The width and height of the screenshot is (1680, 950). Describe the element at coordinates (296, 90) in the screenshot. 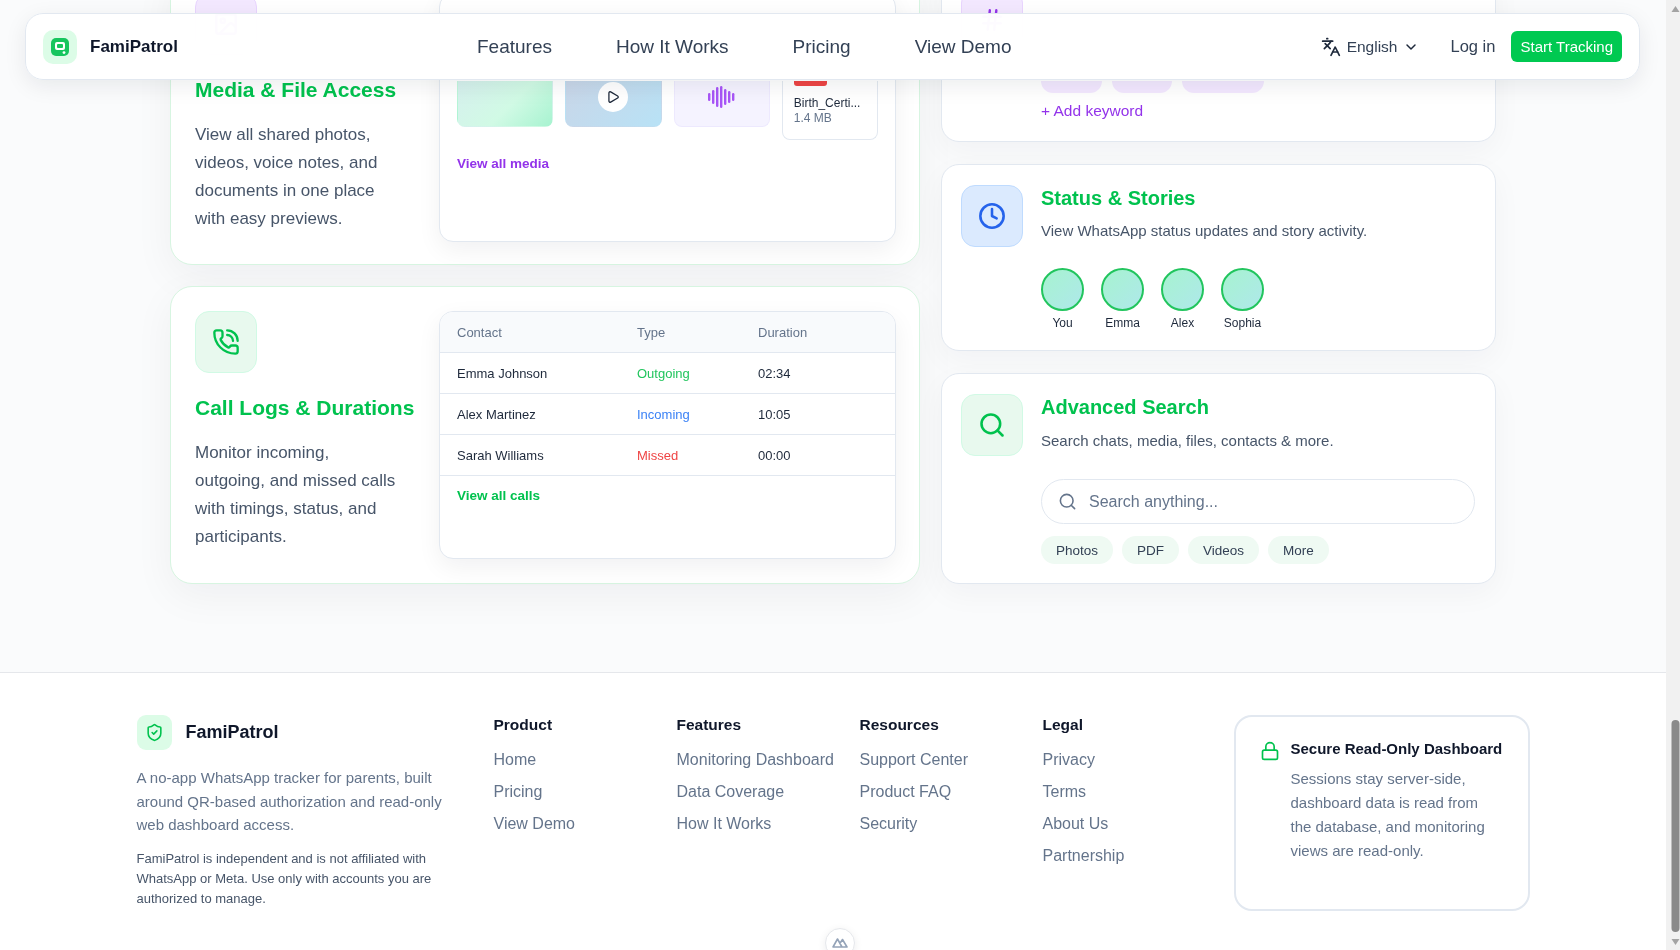

I see `card-title: Media & File Access` at that location.